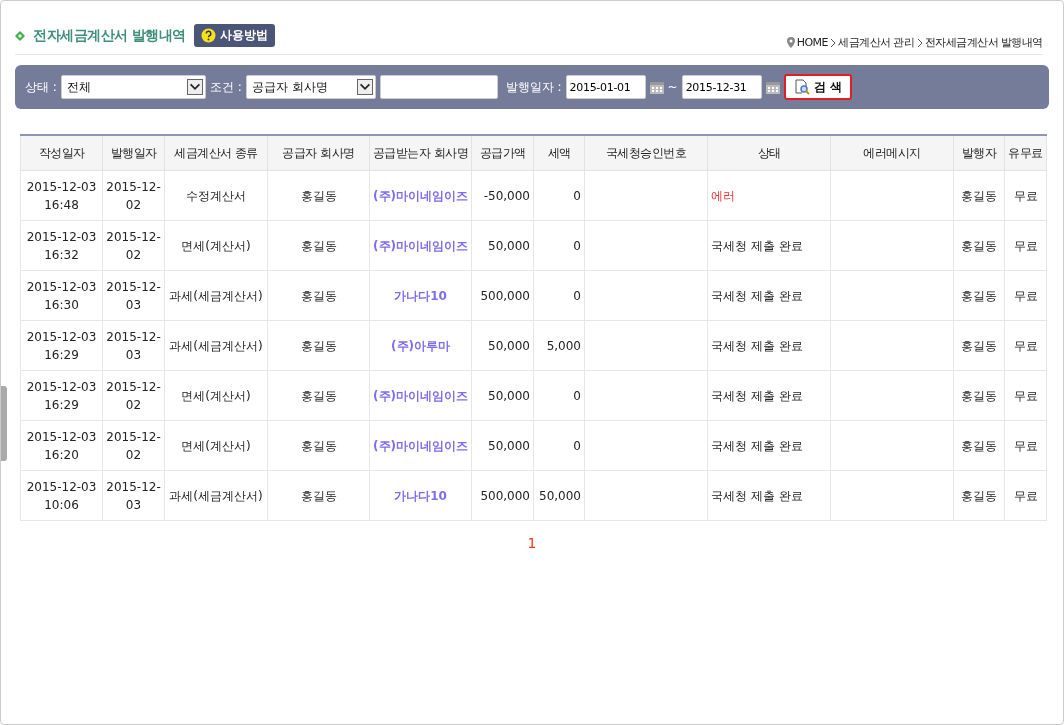 The image size is (1064, 725). Describe the element at coordinates (420, 345) in the screenshot. I see `buyer-link: (주)아루마` at that location.